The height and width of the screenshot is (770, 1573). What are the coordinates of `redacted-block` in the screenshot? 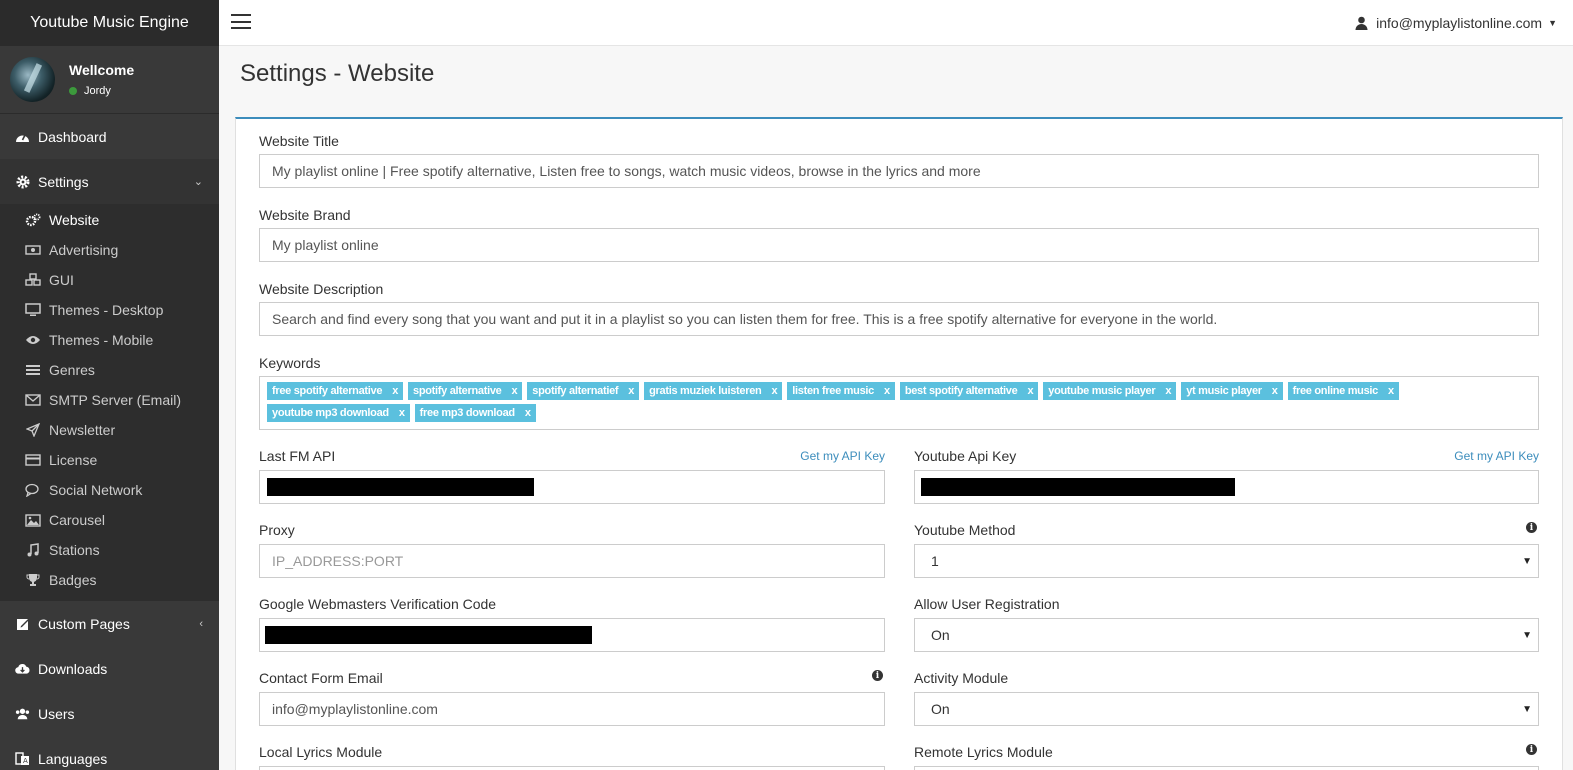 It's located at (1078, 487).